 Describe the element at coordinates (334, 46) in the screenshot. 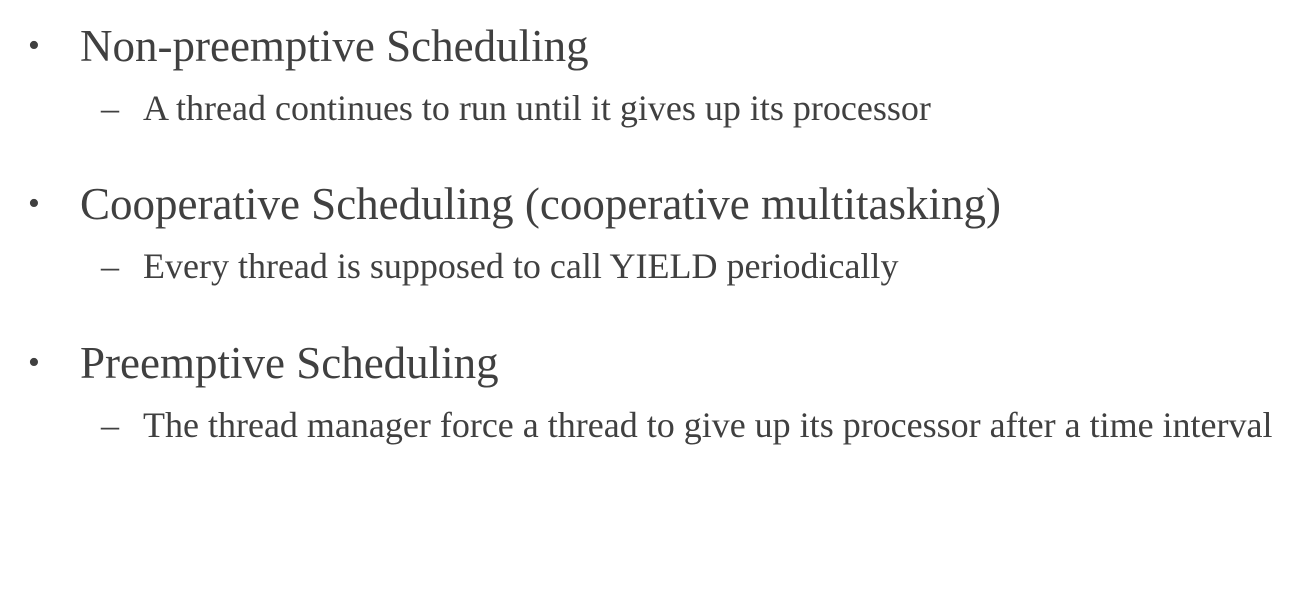

I see `bullet-heading: Non-preemptive Scheduling` at that location.